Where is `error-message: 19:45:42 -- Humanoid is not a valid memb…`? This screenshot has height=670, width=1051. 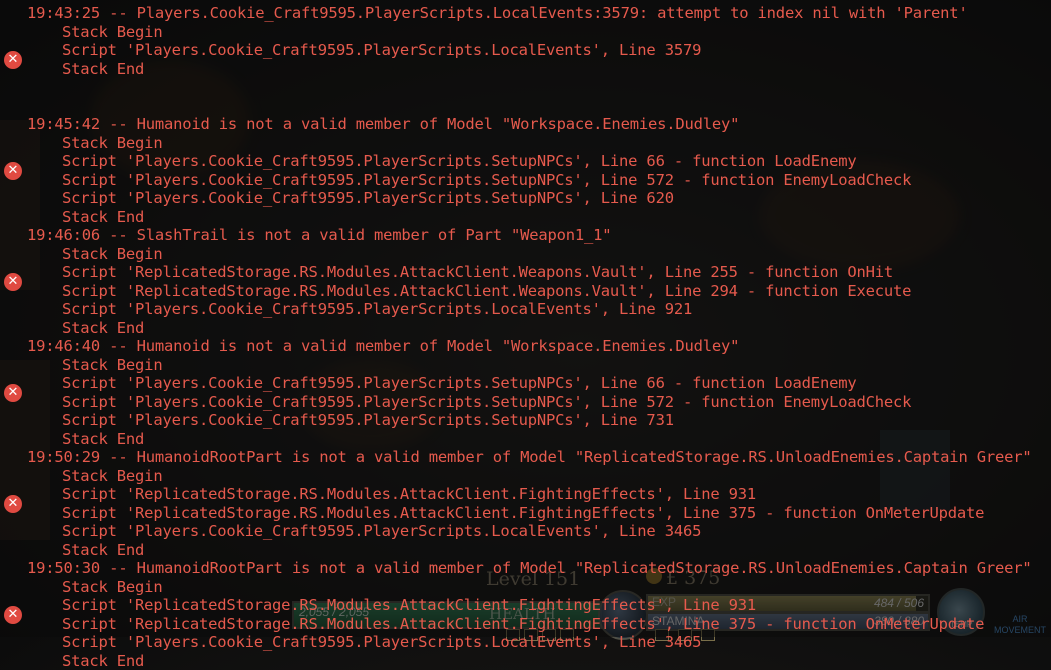 error-message: 19:45:42 -- Humanoid is not a valid memb… is located at coordinates (383, 124).